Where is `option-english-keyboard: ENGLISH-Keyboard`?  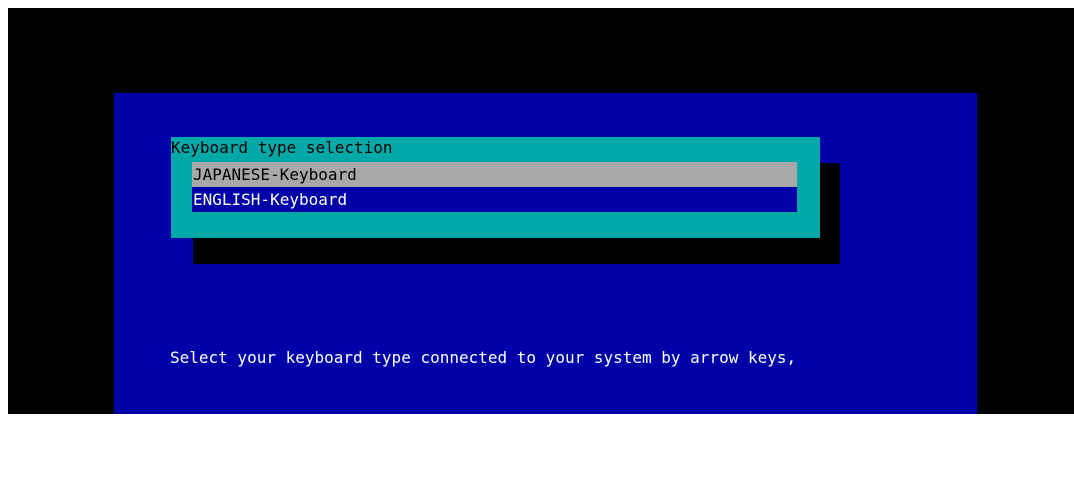
option-english-keyboard: ENGLISH-Keyboard is located at coordinates (494, 199).